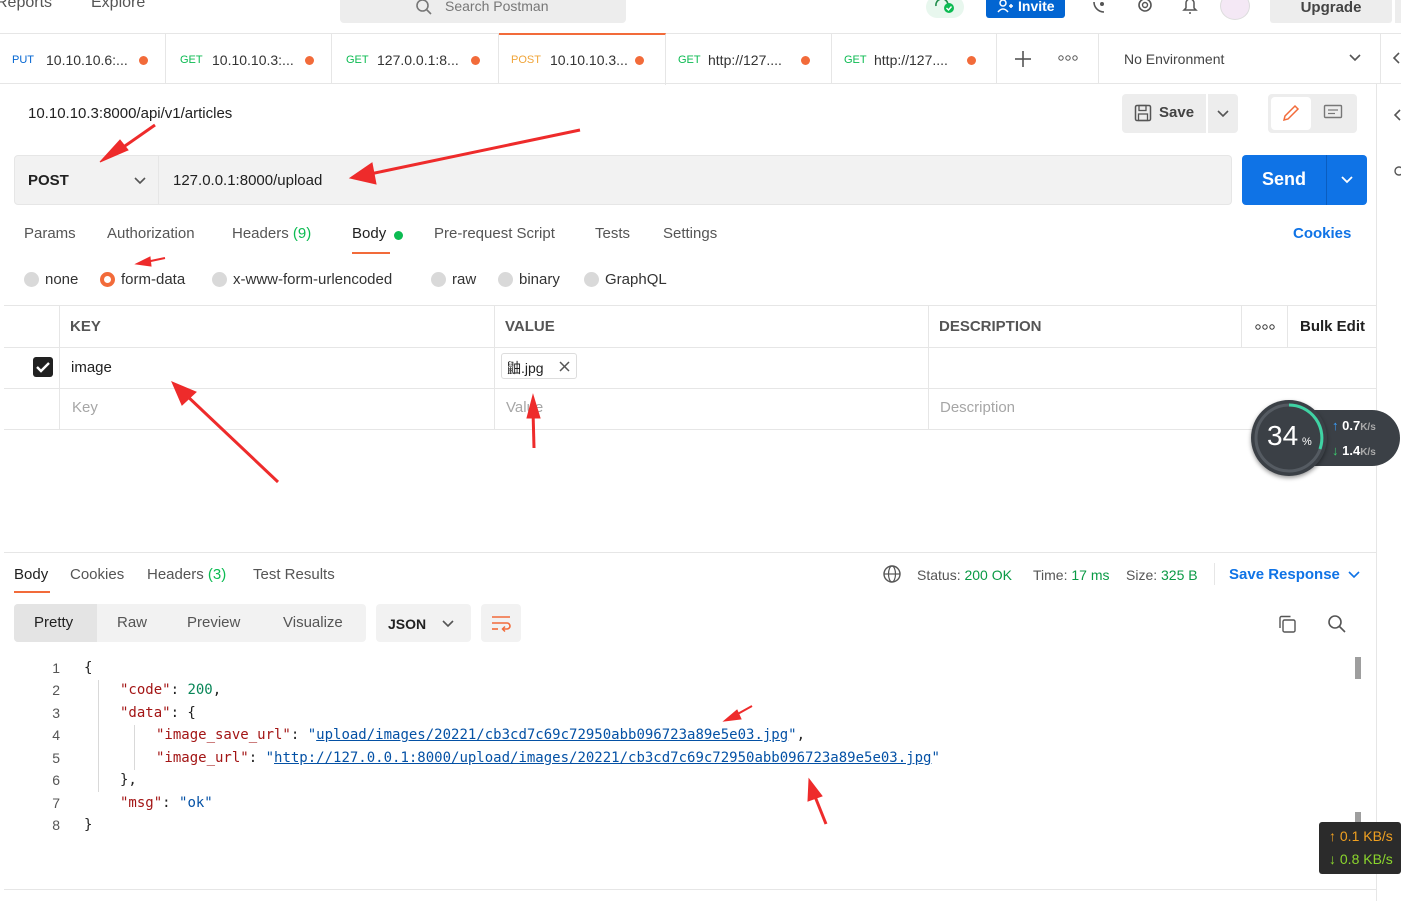 The width and height of the screenshot is (1401, 901). I want to click on response-tab-body: Body, so click(31, 574).